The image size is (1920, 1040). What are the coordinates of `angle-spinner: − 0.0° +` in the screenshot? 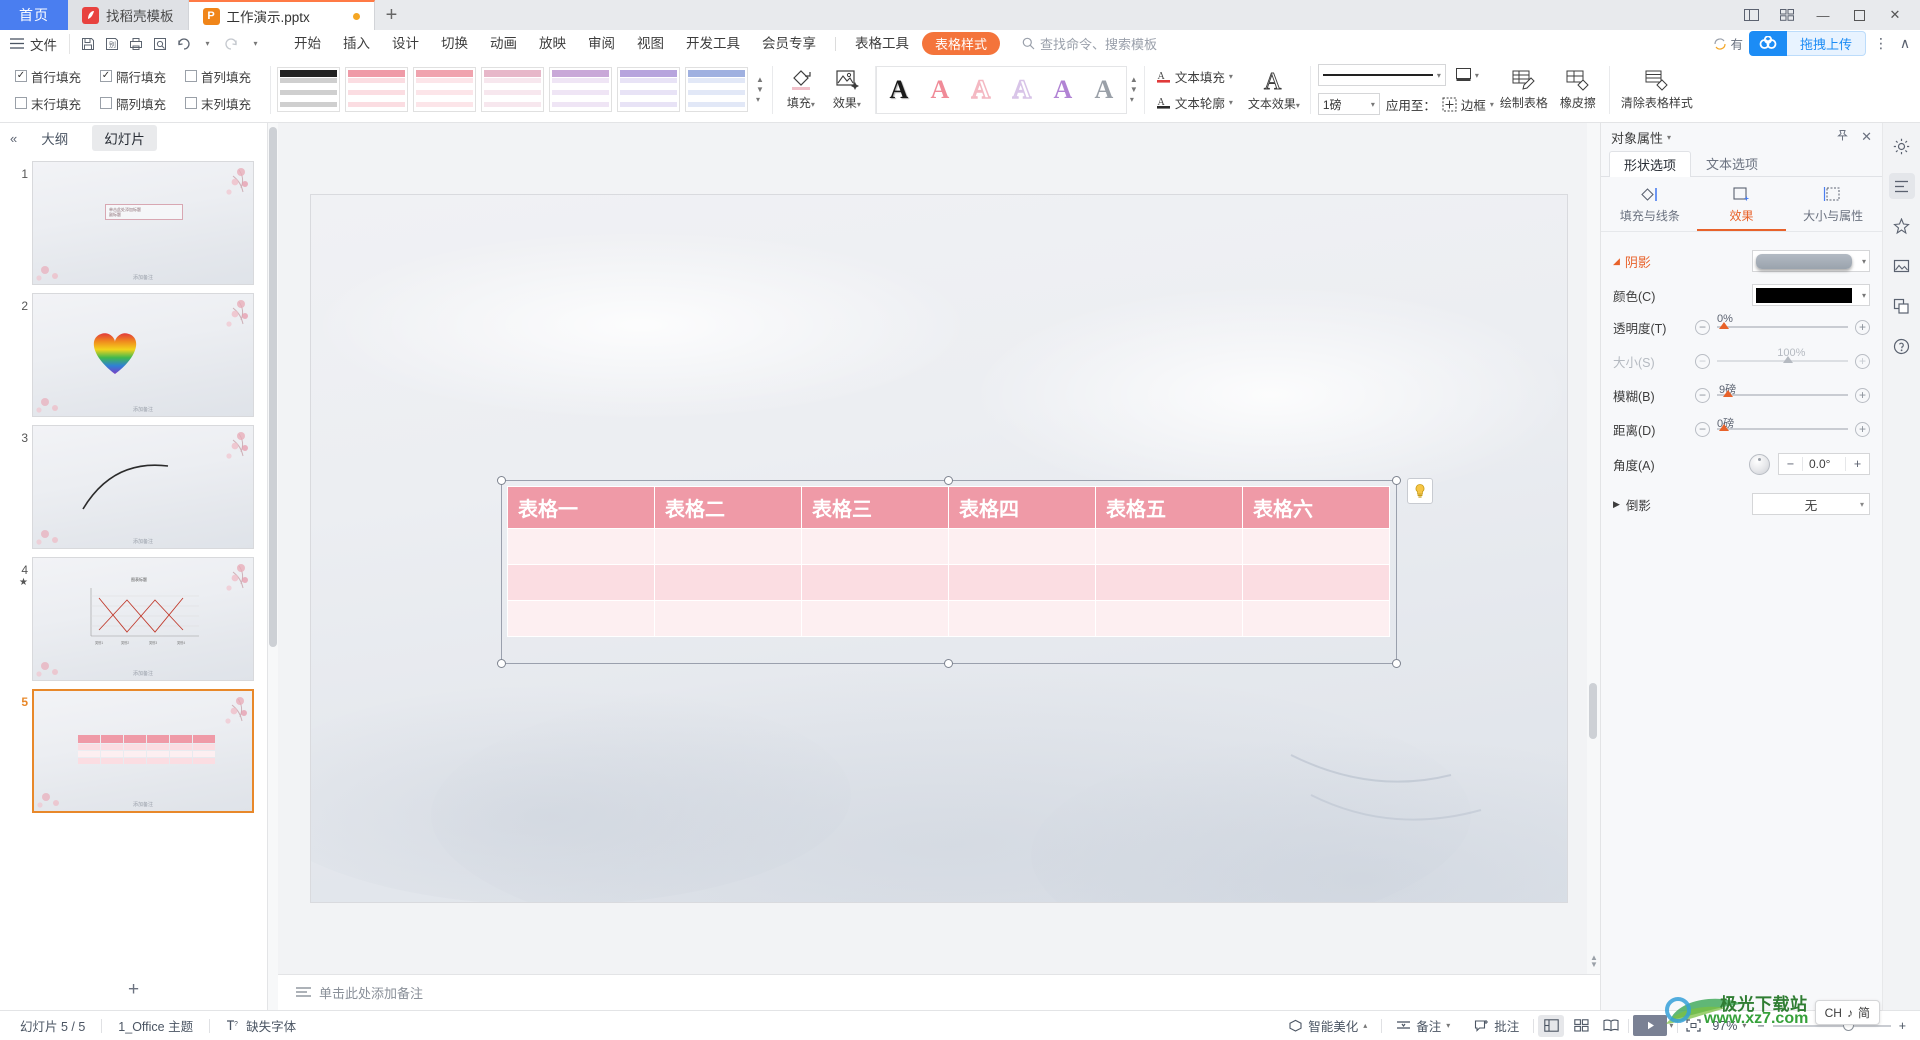 It's located at (1824, 464).